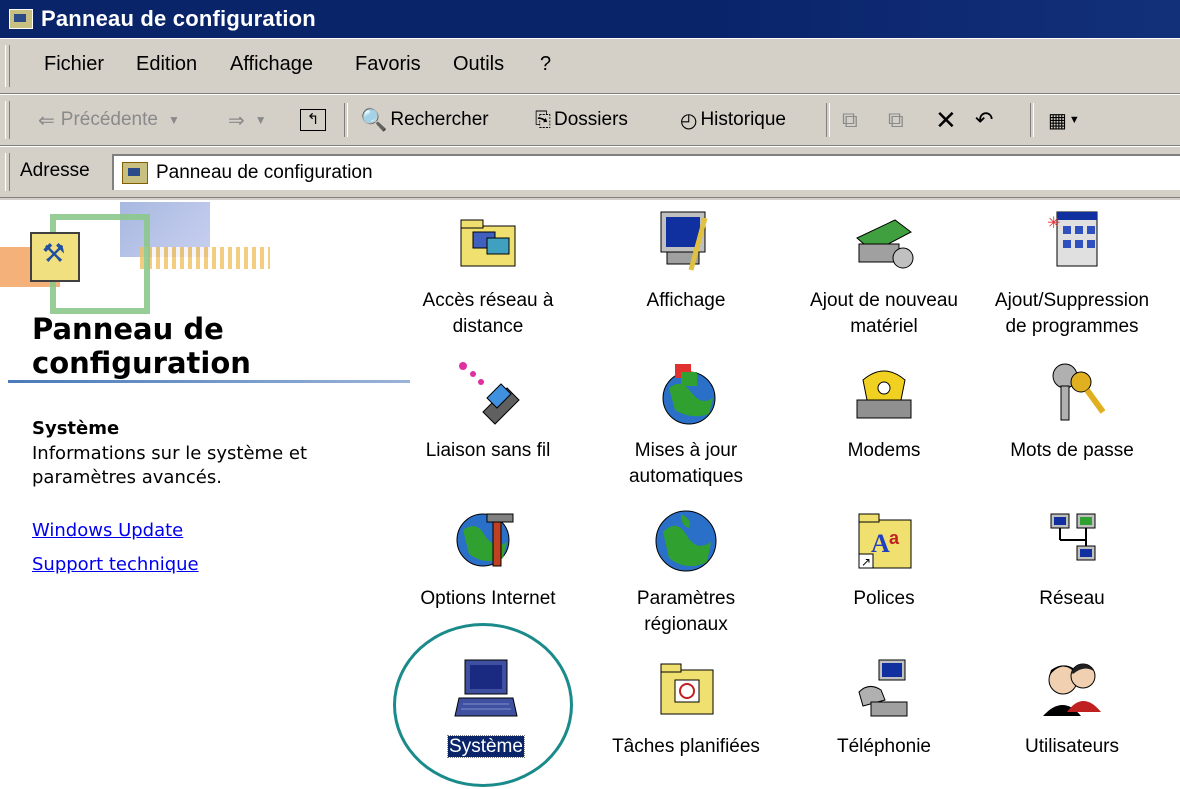  I want to click on title-bar: Panneau de configuration, so click(590, 19).